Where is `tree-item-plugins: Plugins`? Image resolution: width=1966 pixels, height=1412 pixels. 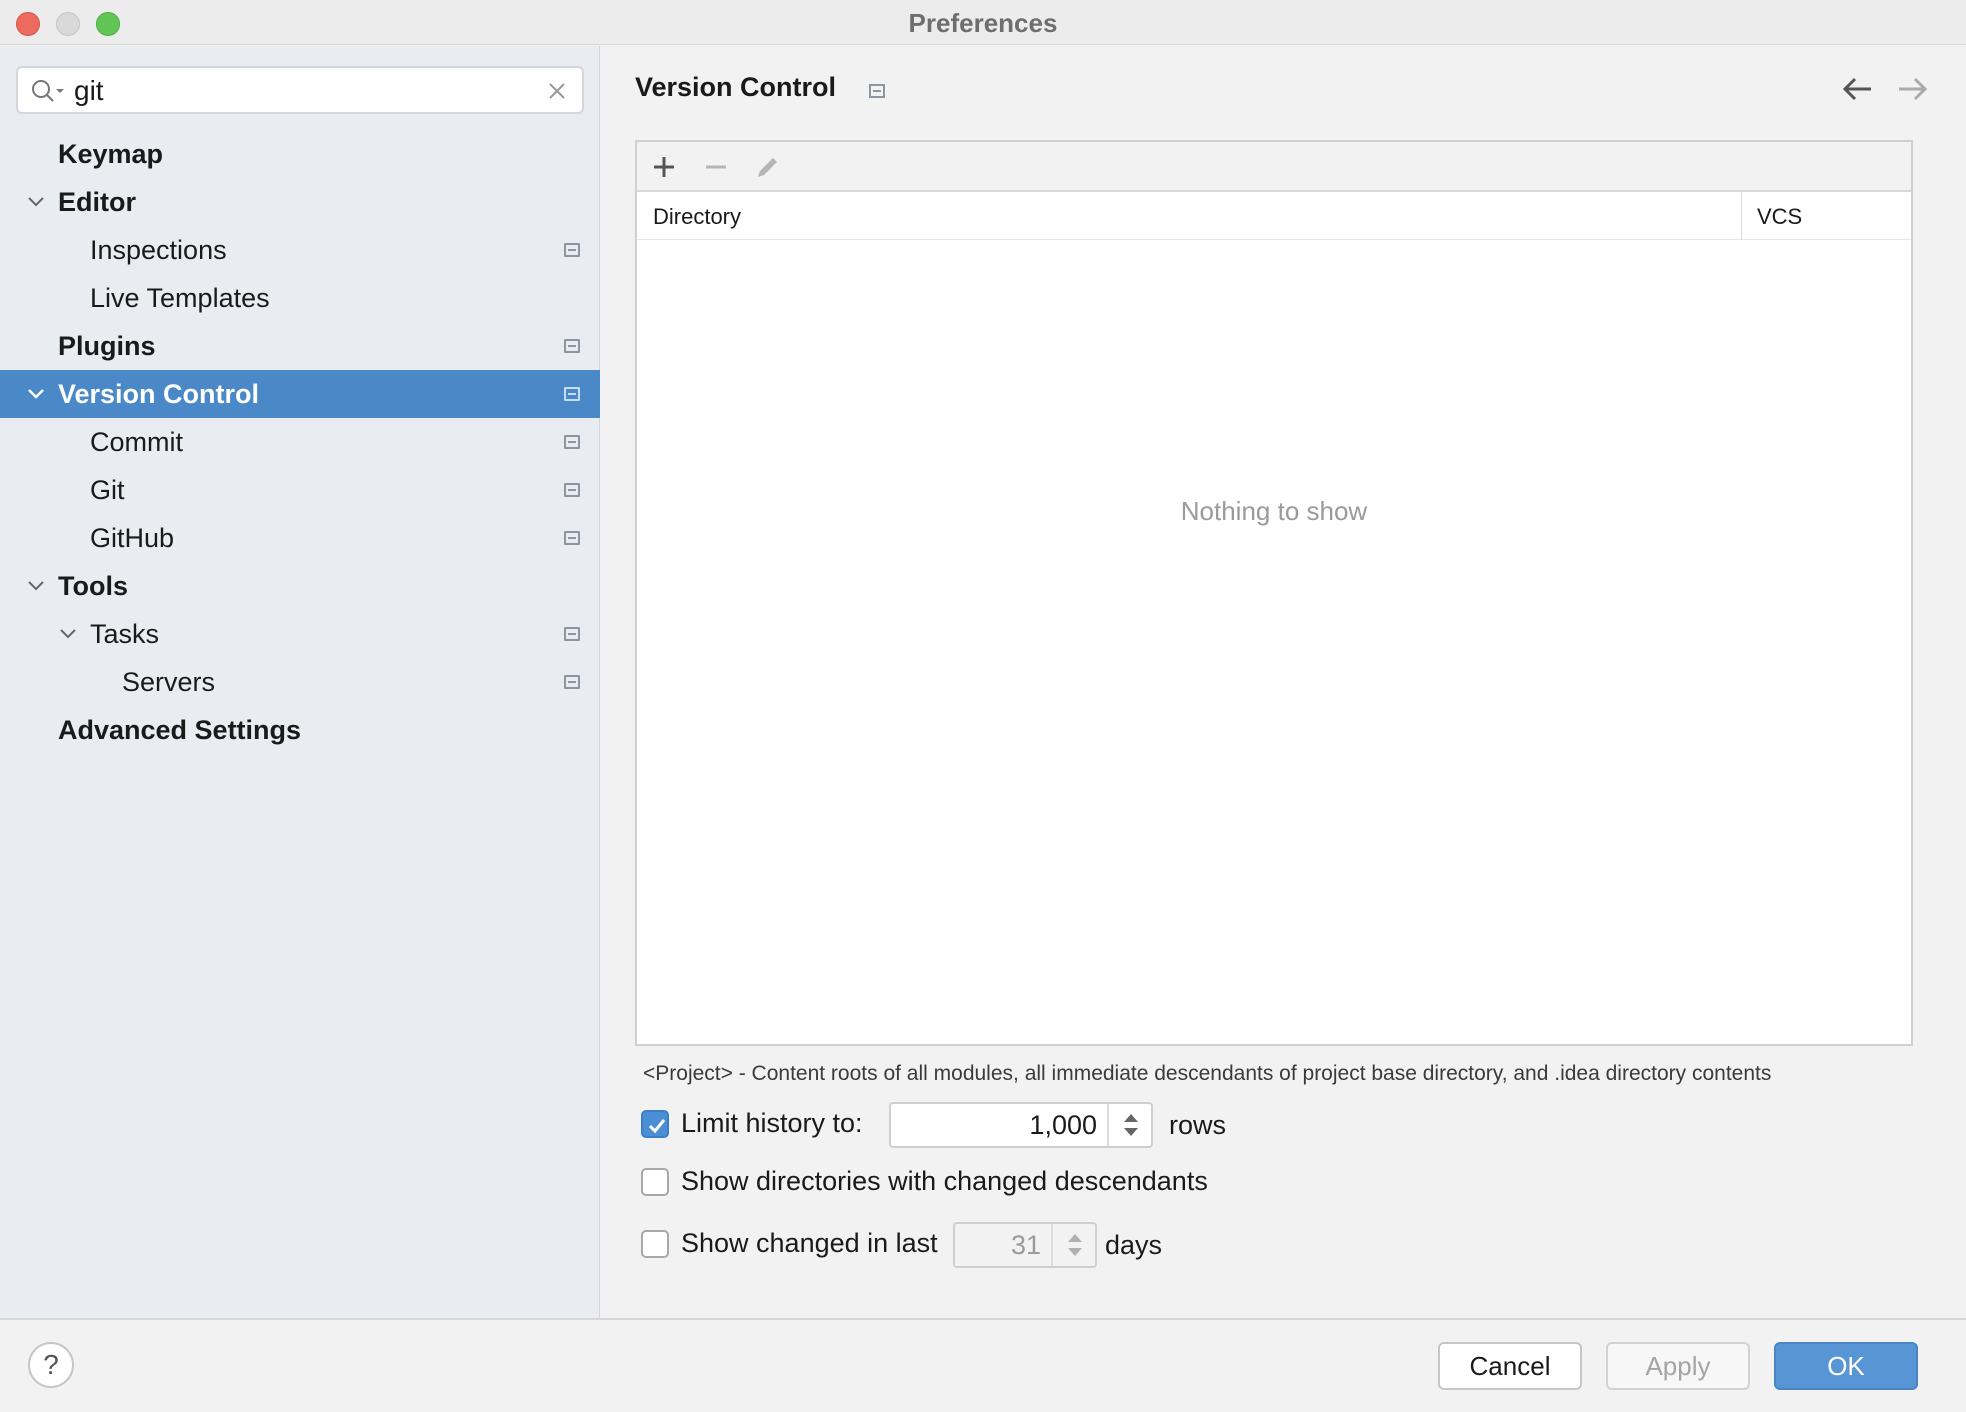
tree-item-plugins: Plugins is located at coordinates (300, 346).